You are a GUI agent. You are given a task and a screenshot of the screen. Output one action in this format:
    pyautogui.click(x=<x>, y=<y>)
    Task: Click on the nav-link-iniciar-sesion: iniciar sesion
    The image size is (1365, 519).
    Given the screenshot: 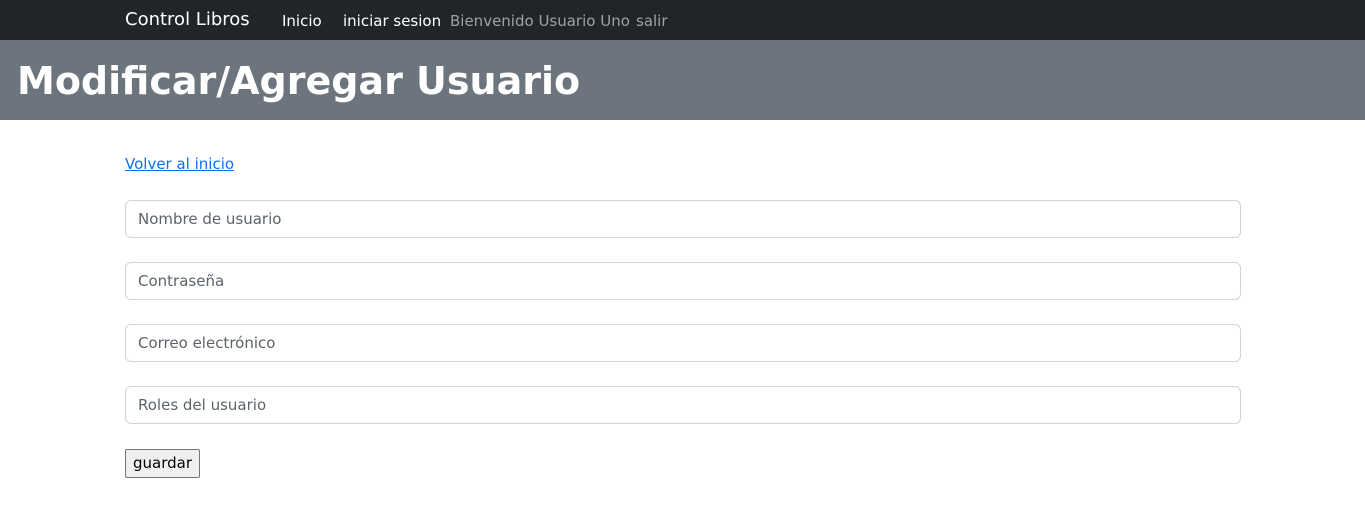 What is the action you would take?
    pyautogui.click(x=392, y=21)
    